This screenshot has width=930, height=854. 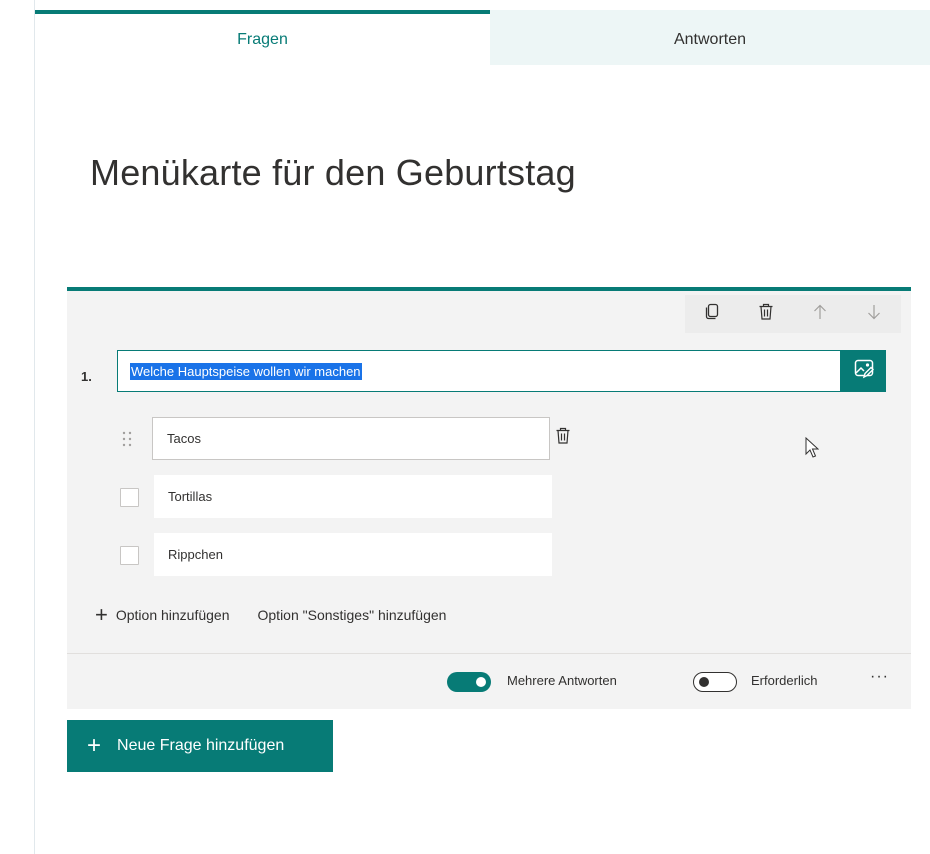 I want to click on move-down-button, so click(x=874, y=314).